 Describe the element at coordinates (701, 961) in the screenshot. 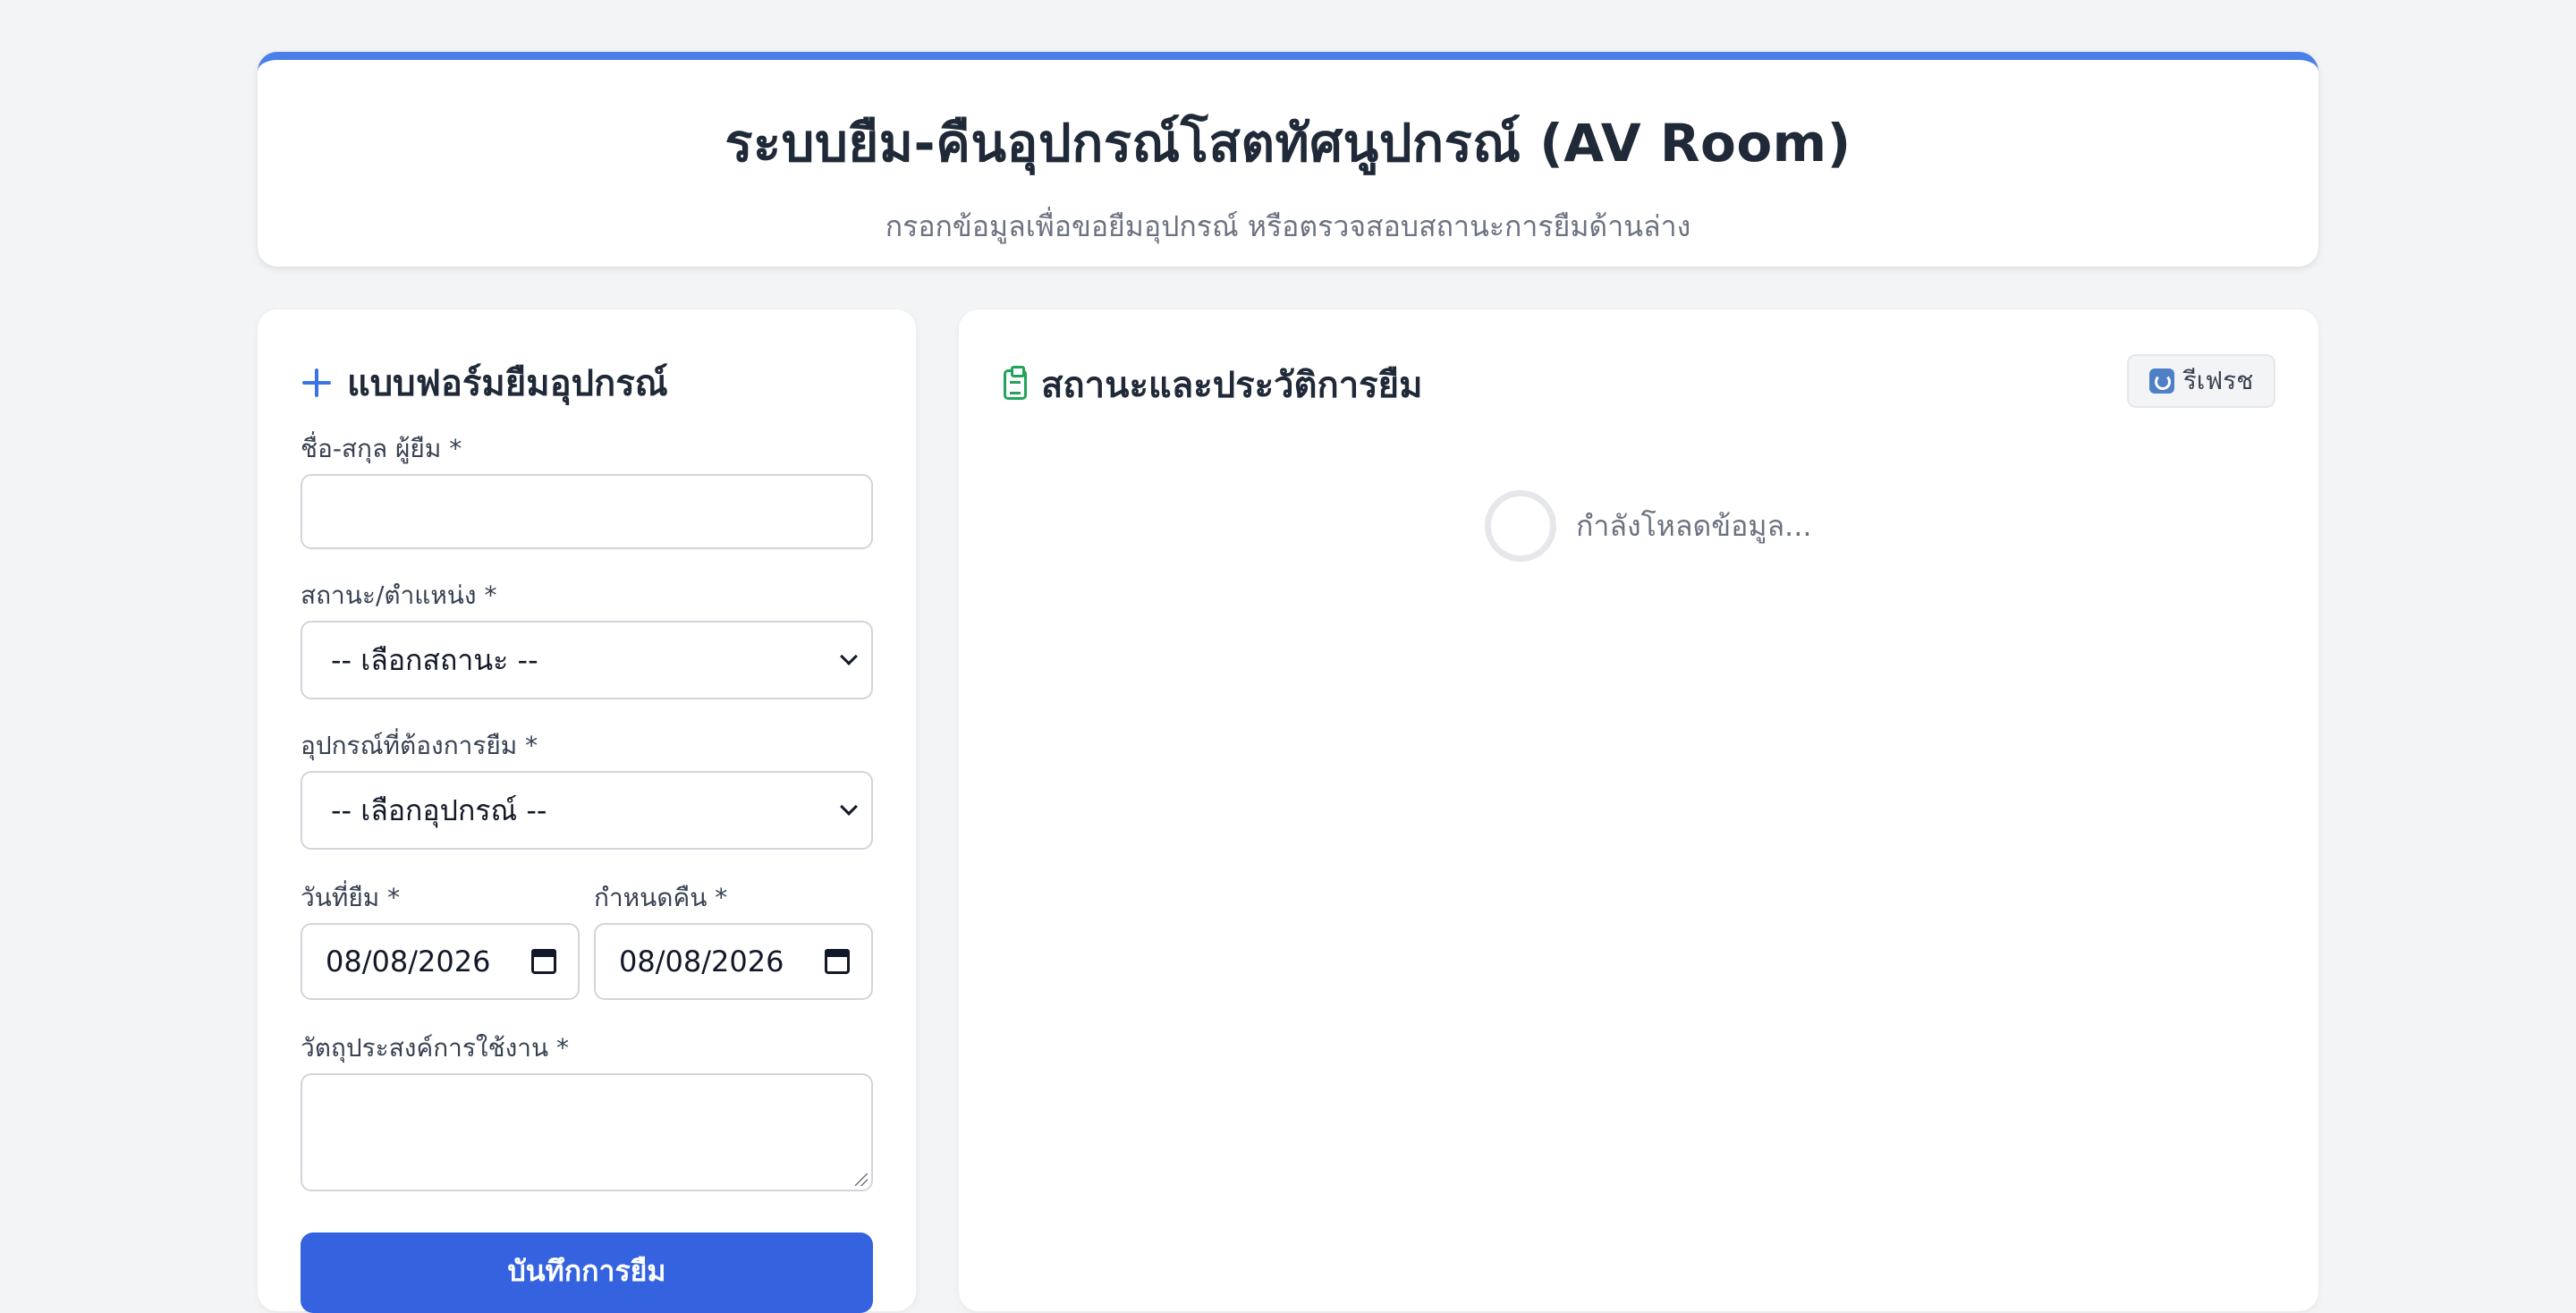

I see `return-date-value: 08/08/2026` at that location.